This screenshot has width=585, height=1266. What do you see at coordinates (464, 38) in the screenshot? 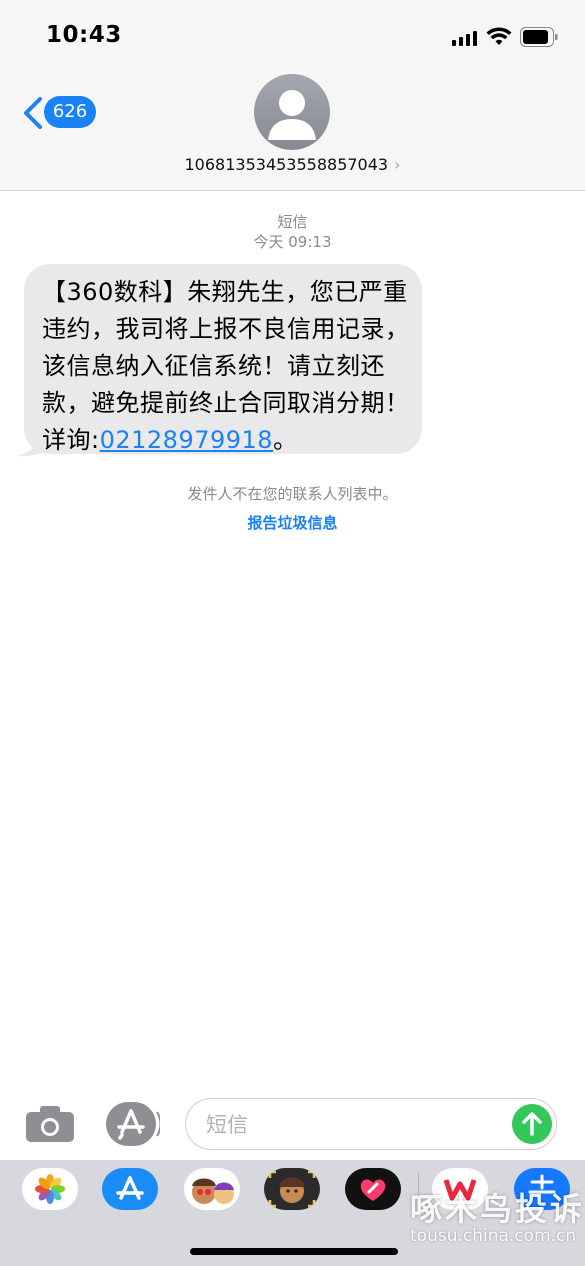
I see `cellular-signal-icon` at bounding box center [464, 38].